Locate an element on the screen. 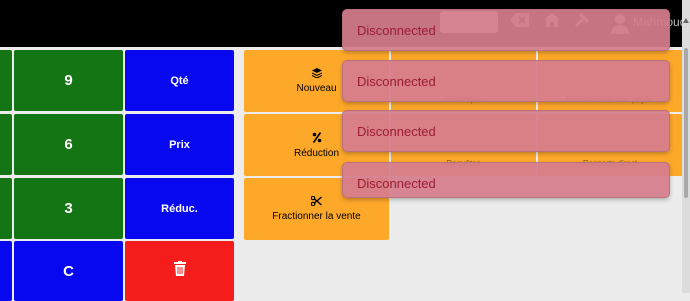 Image resolution: width=690 pixels, height=301 pixels. key-6: 6 is located at coordinates (68, 144).